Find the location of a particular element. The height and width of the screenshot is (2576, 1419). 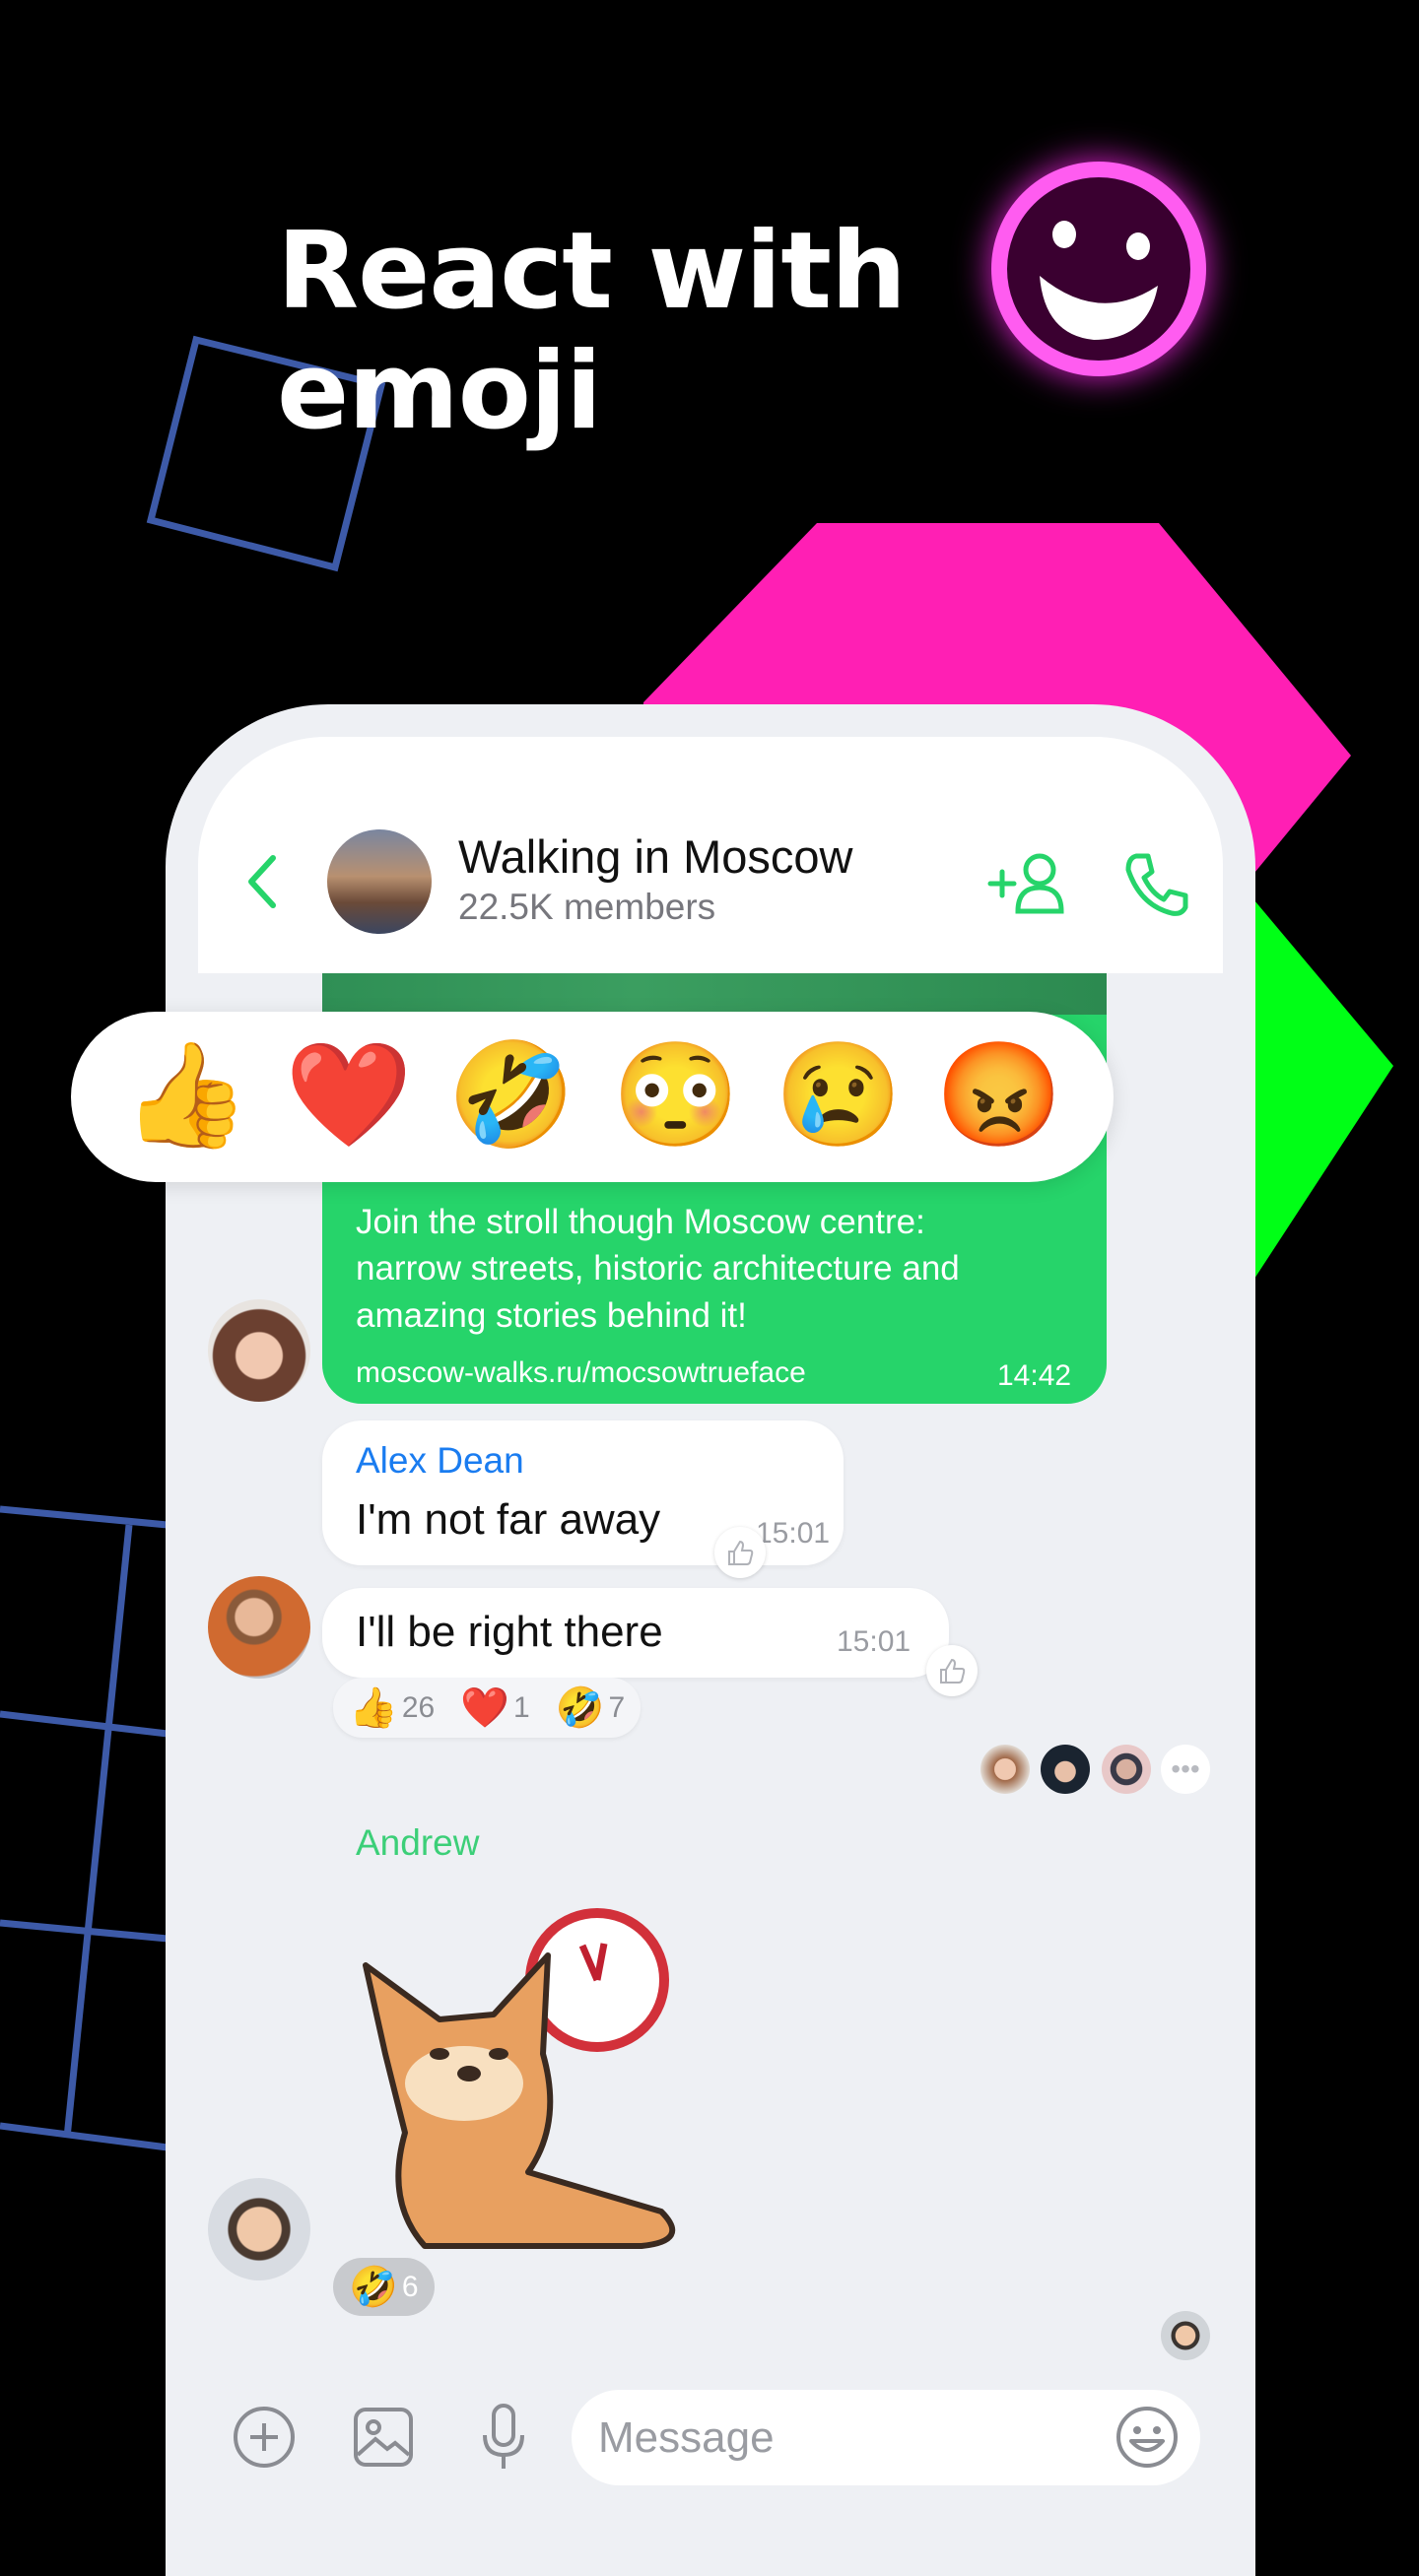

group-avatar is located at coordinates (379, 882).